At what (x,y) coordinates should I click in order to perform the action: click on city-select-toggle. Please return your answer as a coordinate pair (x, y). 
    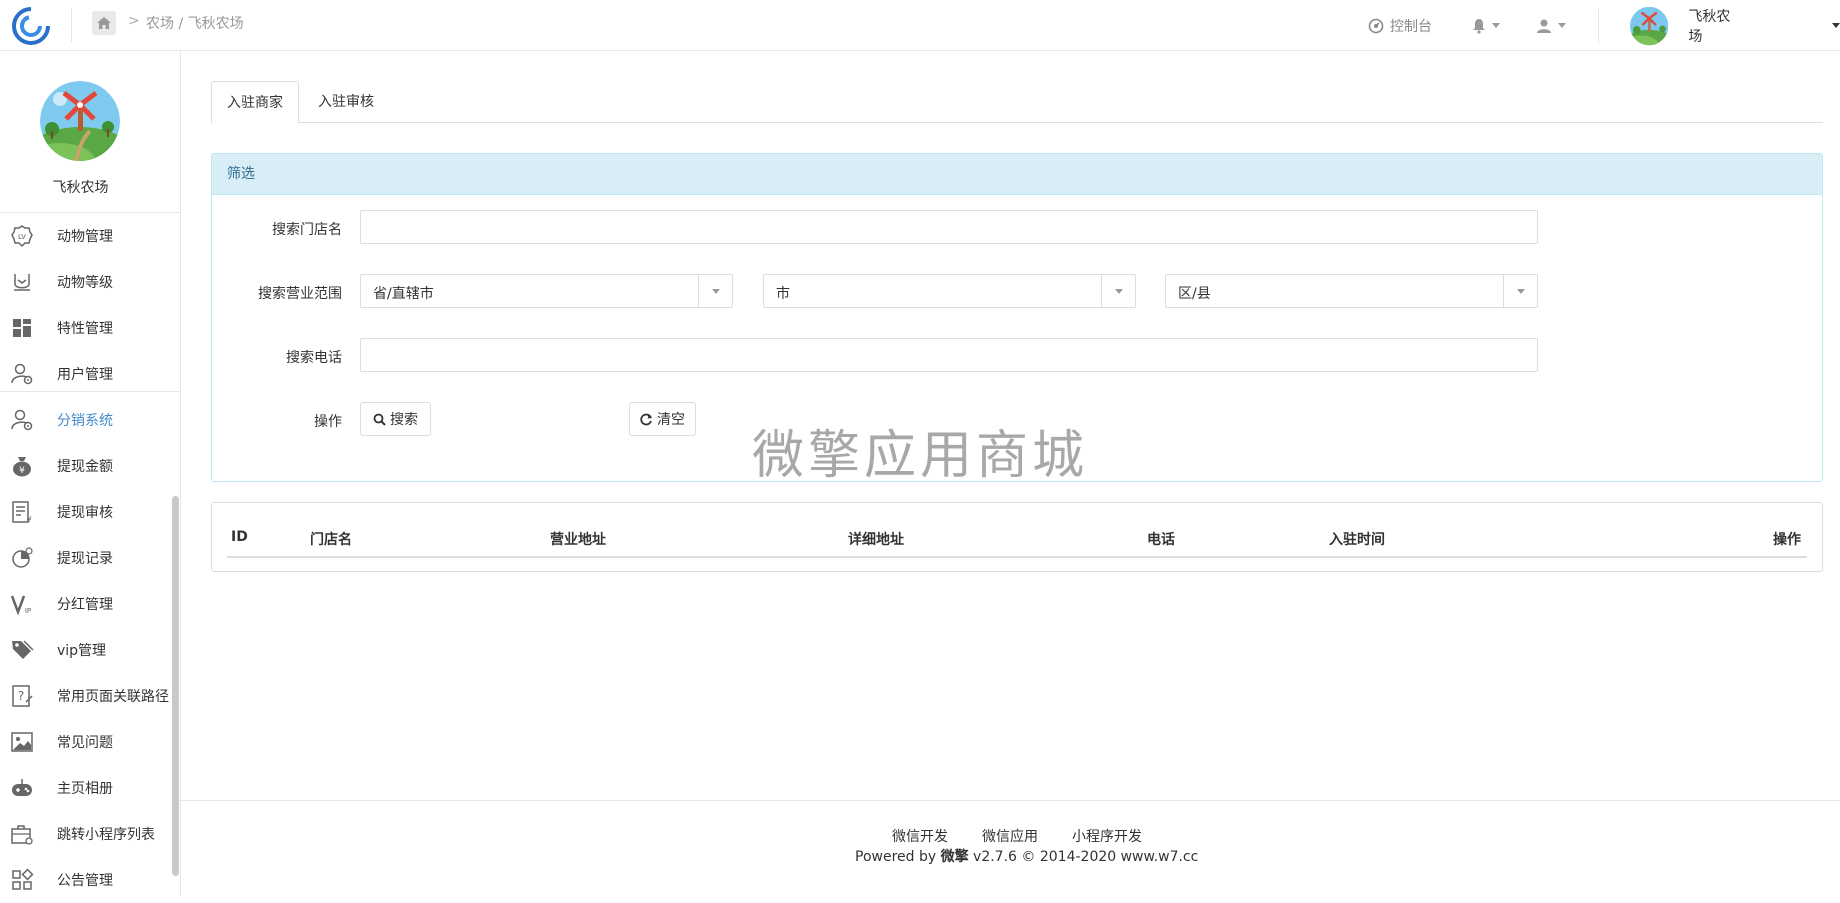
    Looking at the image, I should click on (1118, 291).